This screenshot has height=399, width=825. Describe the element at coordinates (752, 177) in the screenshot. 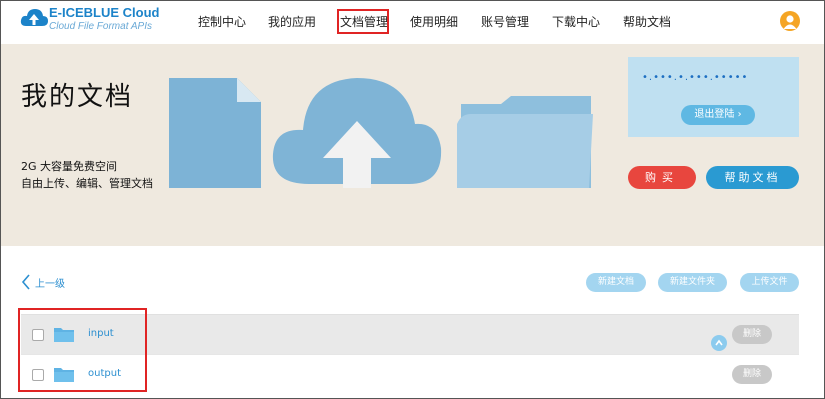

I see `help-docs-button: 帮助文档` at that location.